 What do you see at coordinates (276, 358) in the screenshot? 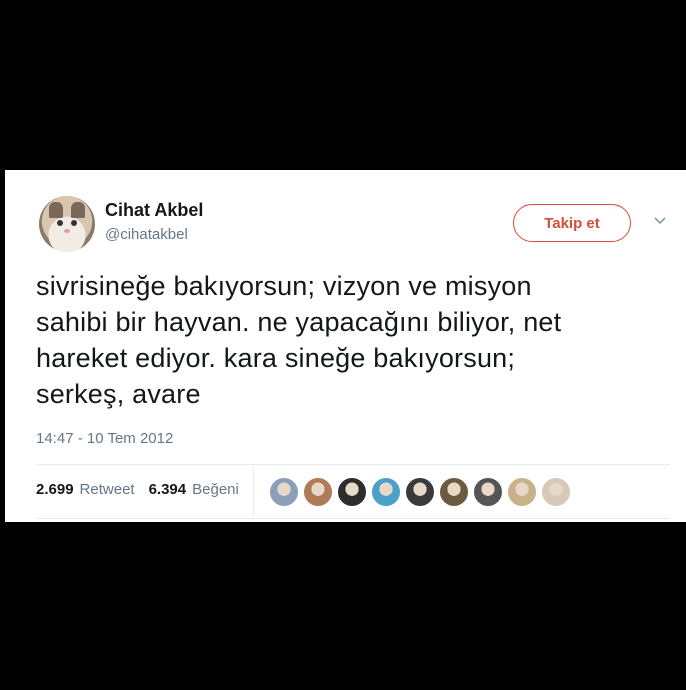
I see `tweet-line: hareket ediyor. kara sineğe bakıyorsun;` at bounding box center [276, 358].